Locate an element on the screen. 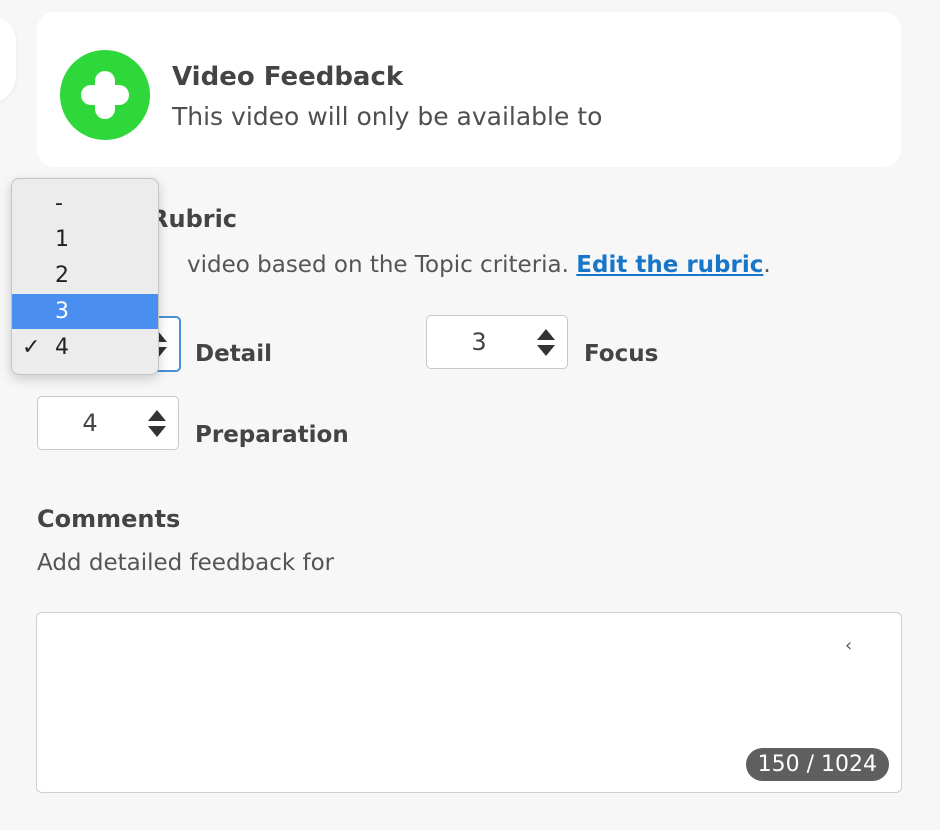 The width and height of the screenshot is (940, 830). checkmark-icon: ✓ is located at coordinates (31, 347).